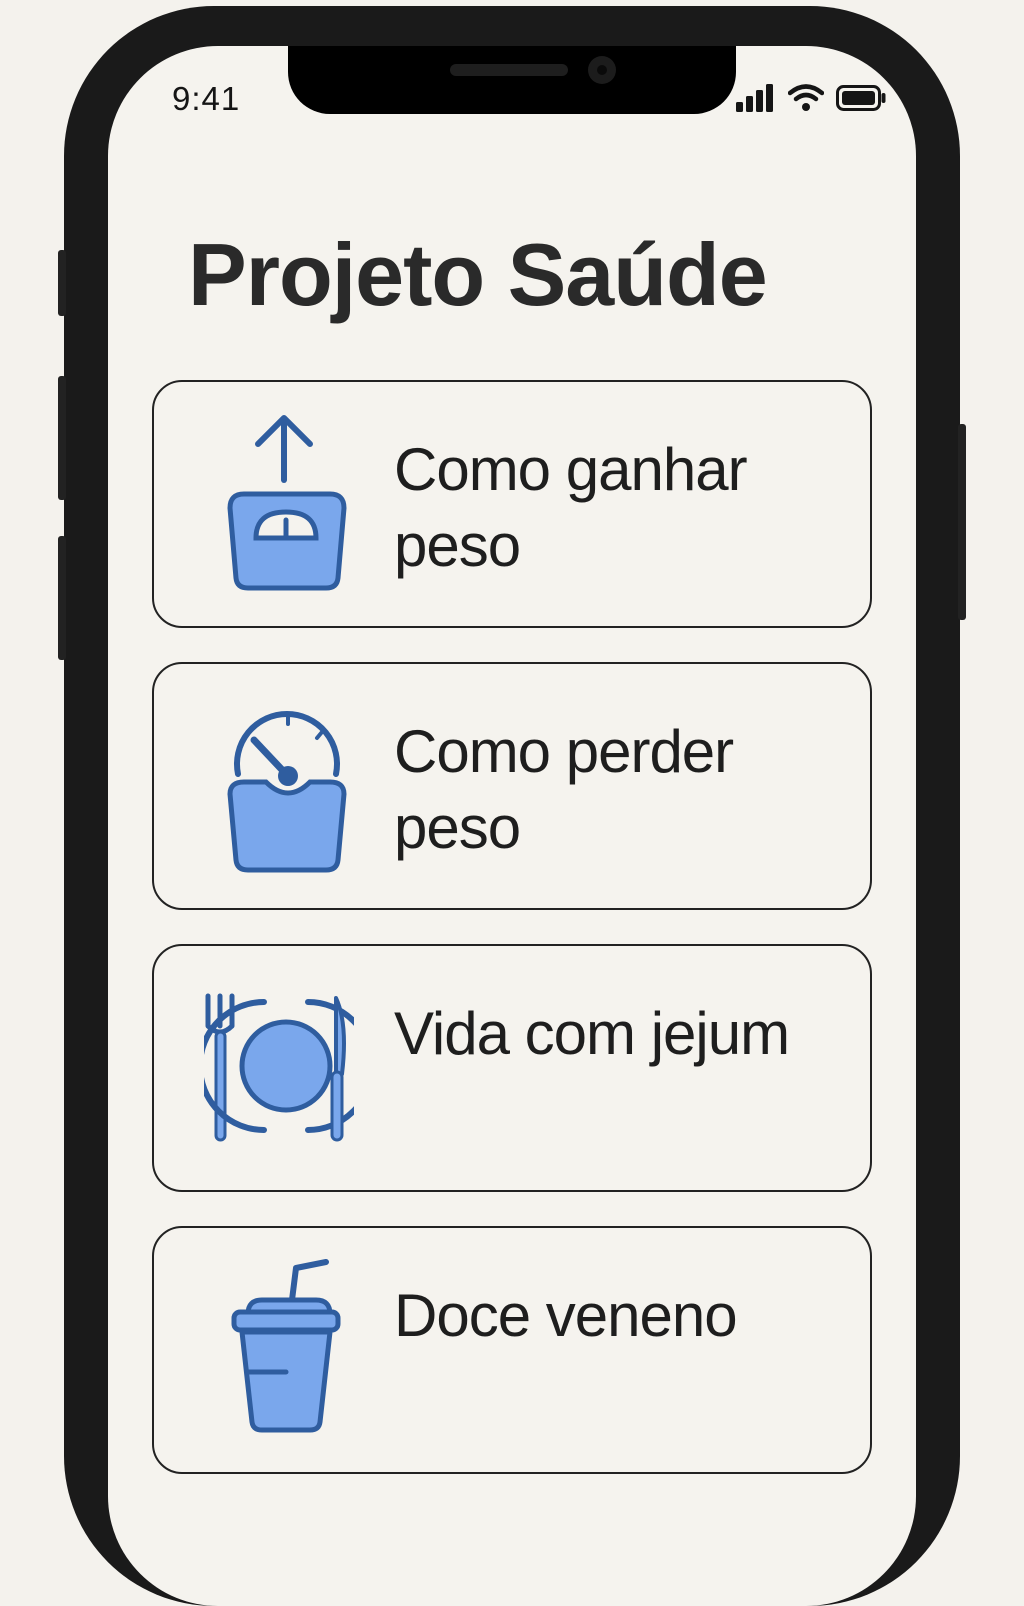  Describe the element at coordinates (604, 1034) in the screenshot. I see `menu-card-label: Vida com jejum` at that location.